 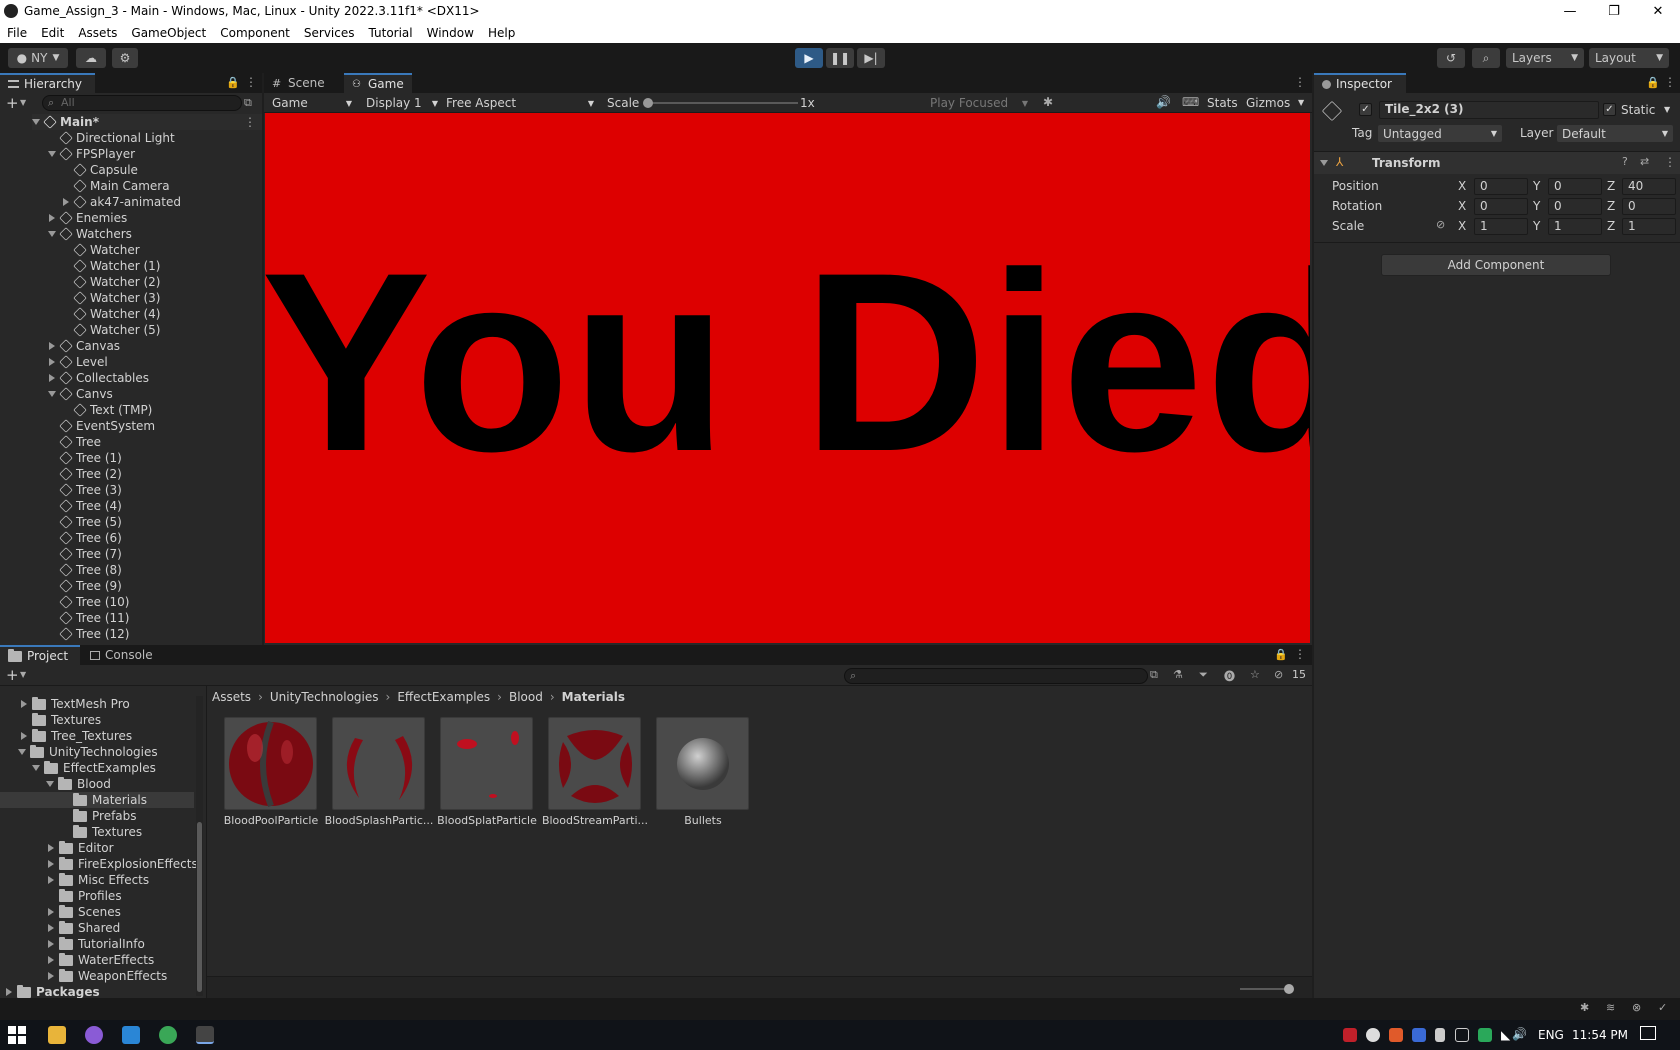 What do you see at coordinates (40, 655) in the screenshot?
I see `tab-project: Project` at bounding box center [40, 655].